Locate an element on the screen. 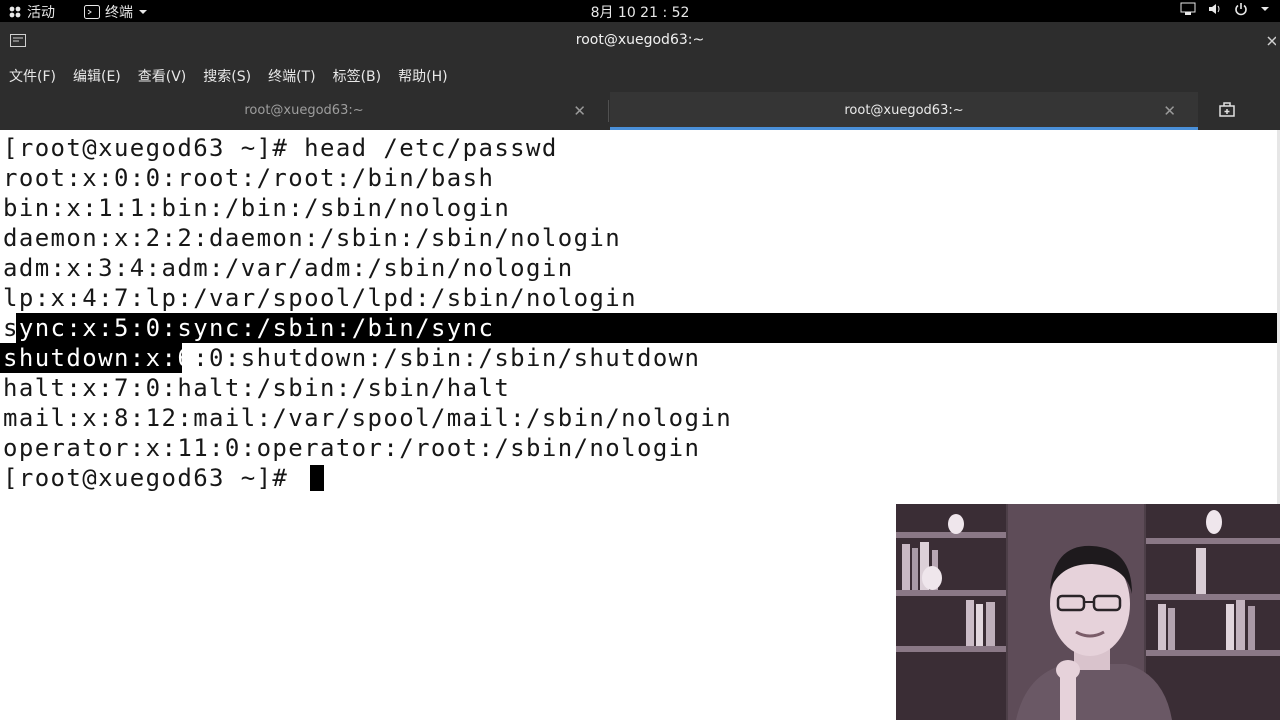  terminal-line-selected: sync:x:5:0:sync:/sbin:/bin/sync is located at coordinates (248, 328).